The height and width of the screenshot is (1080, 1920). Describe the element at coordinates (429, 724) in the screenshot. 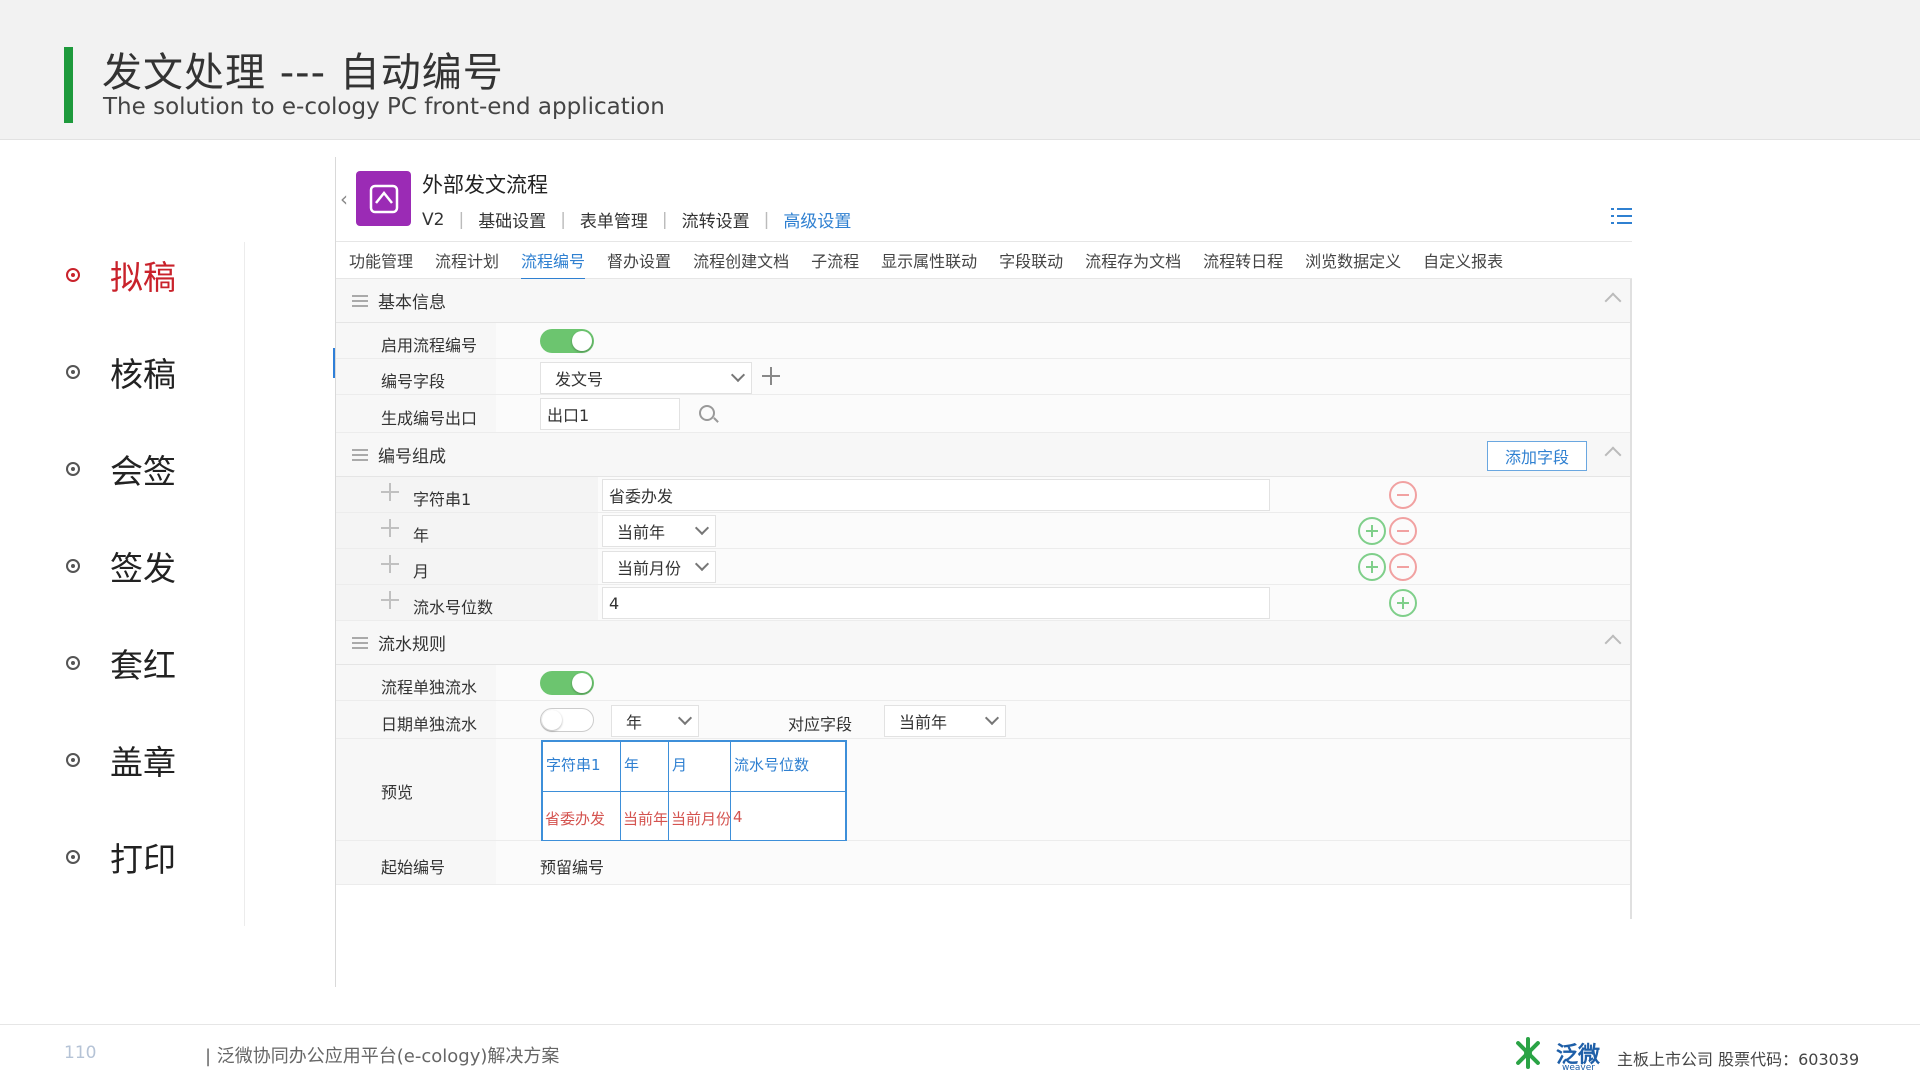

I see `field-label: 日期单独流水` at that location.